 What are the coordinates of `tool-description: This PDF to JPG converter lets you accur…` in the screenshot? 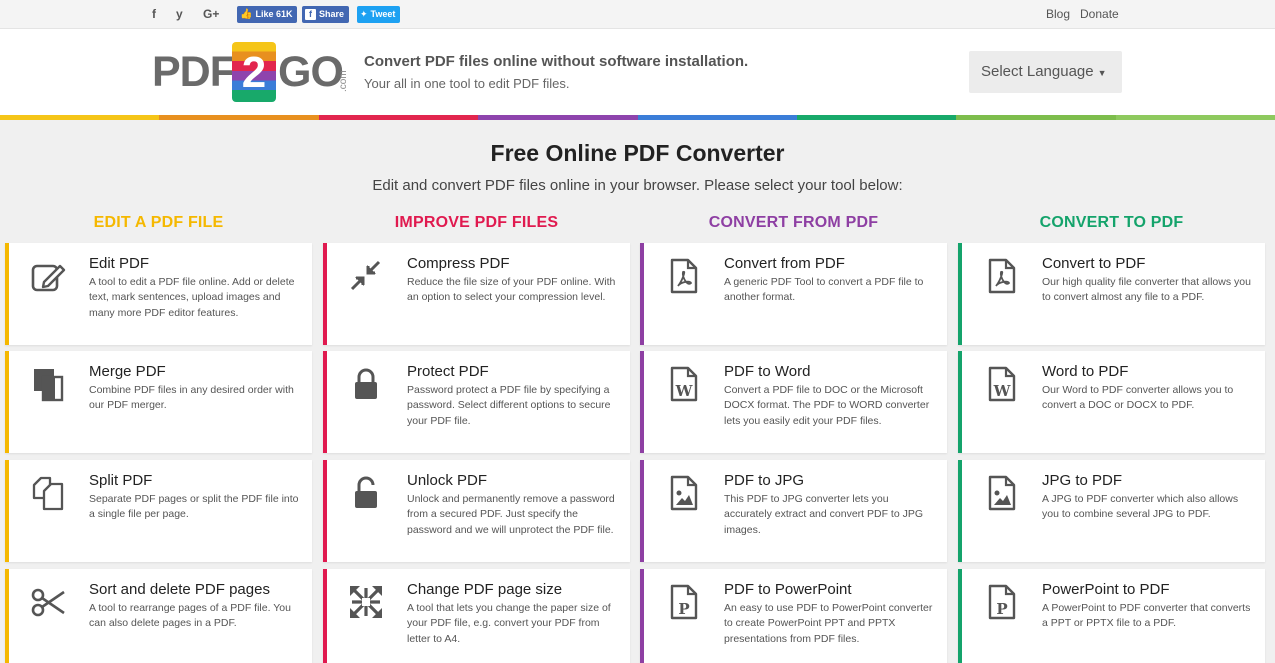 It's located at (823, 514).